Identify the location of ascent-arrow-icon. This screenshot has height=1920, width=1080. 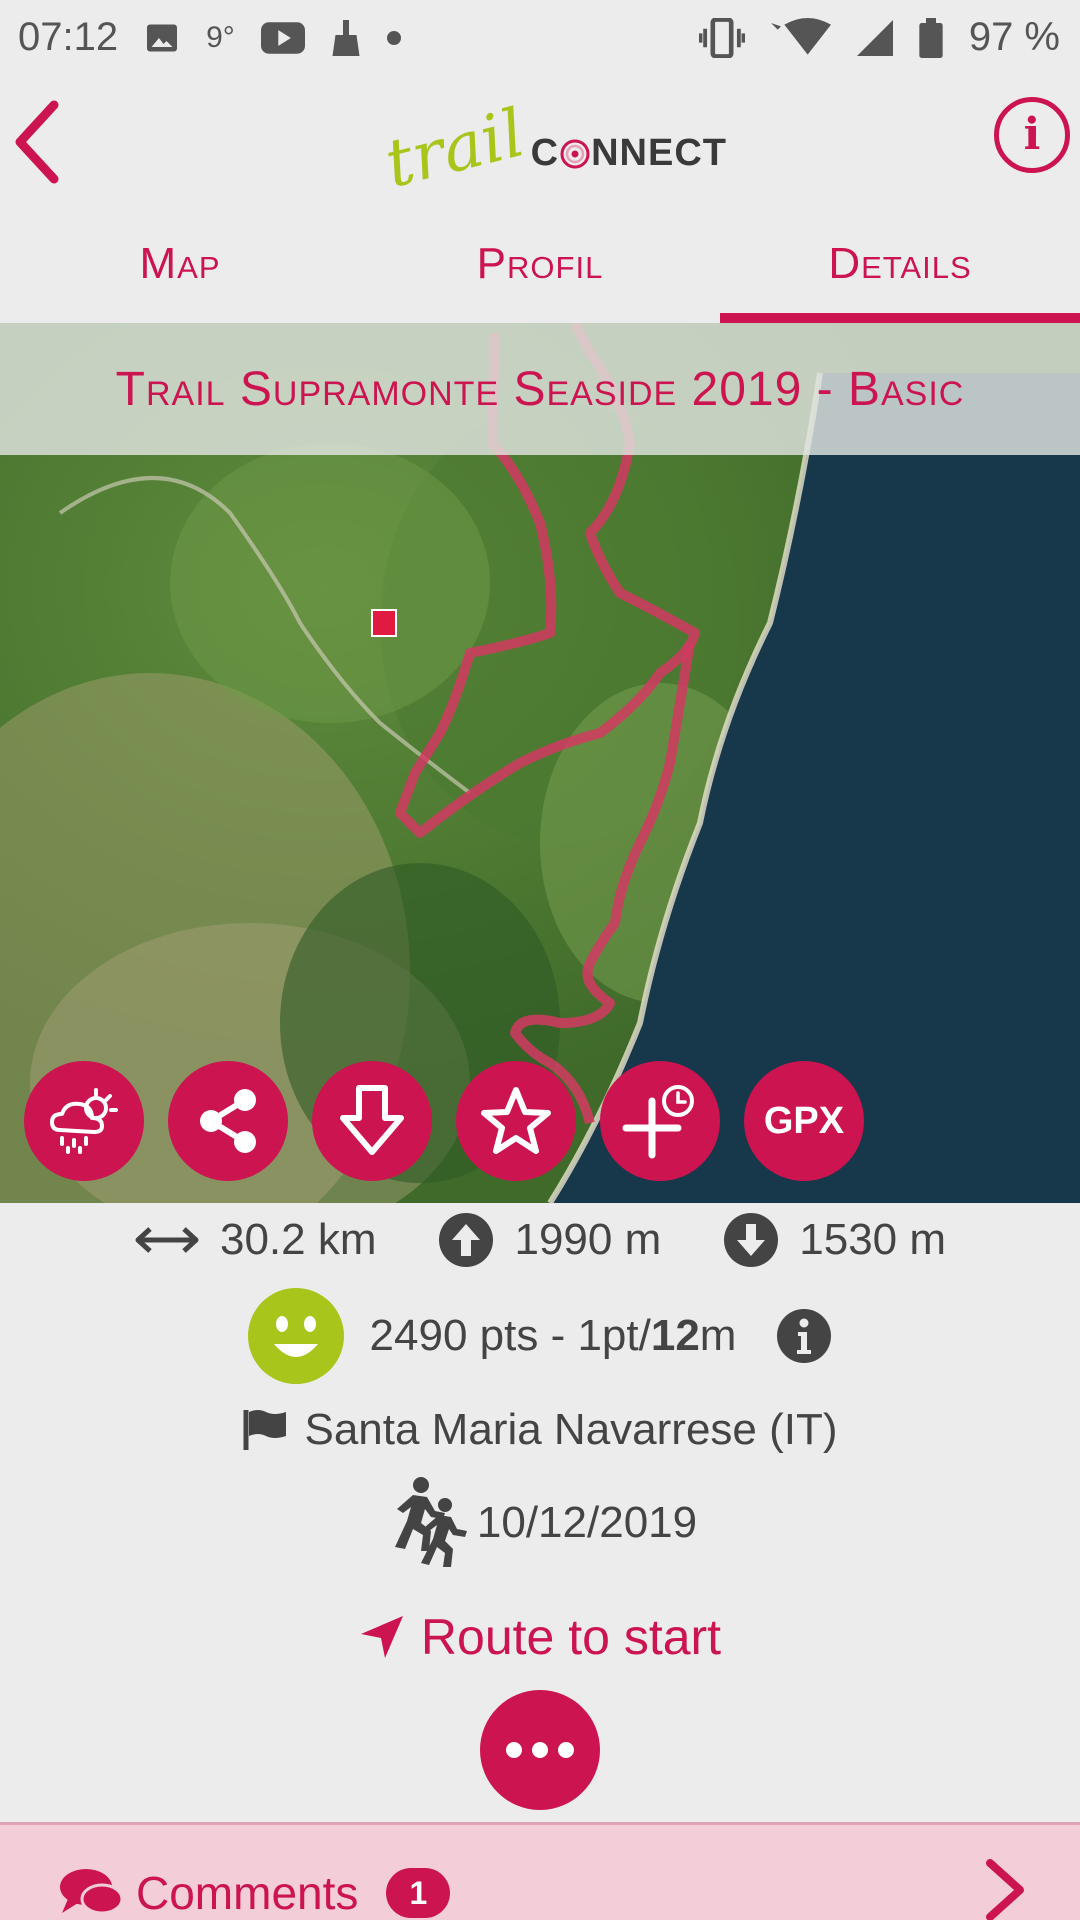
(466, 1240).